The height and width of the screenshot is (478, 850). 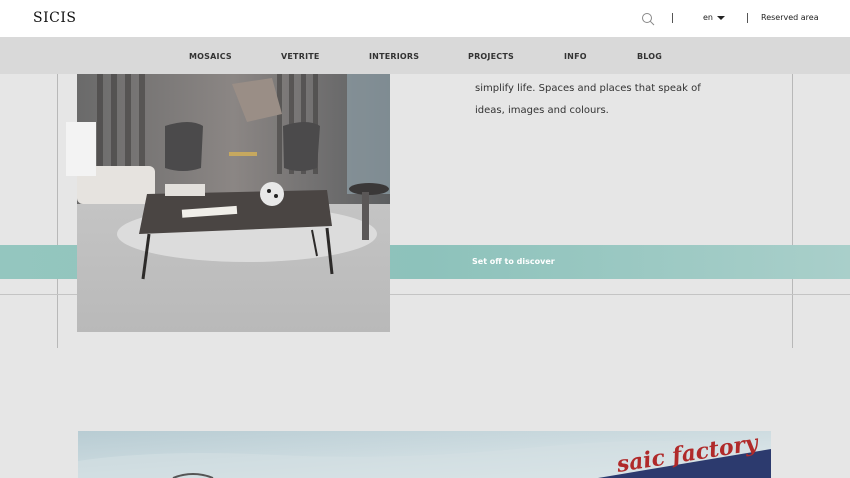 I want to click on decorative-block, so click(x=81, y=149).